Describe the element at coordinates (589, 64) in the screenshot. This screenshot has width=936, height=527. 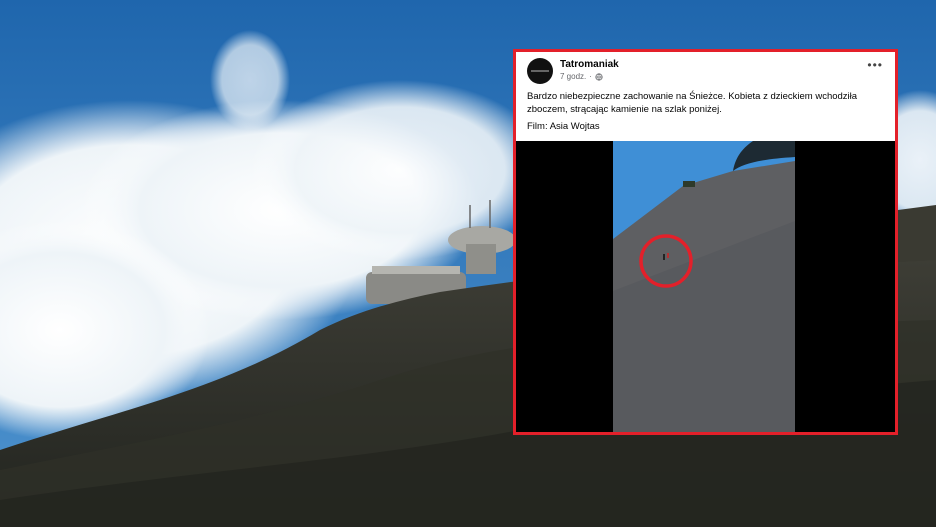
I see `author-name: Tatromaniak` at that location.